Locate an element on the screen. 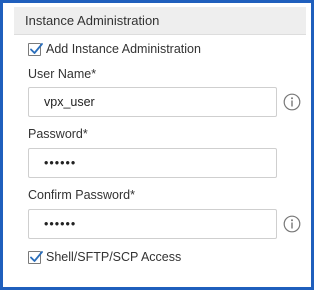 The height and width of the screenshot is (290, 320). shell-access-checkbox is located at coordinates (35, 257).